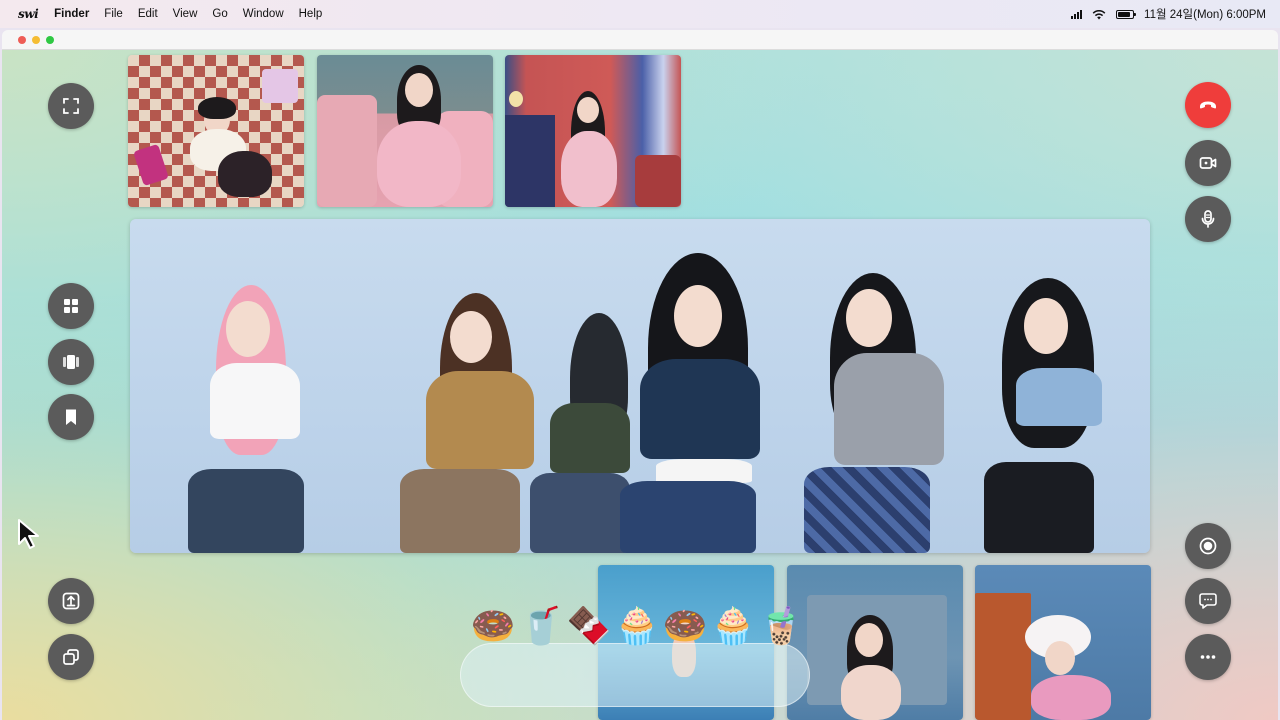 This screenshot has width=1280, height=720. What do you see at coordinates (635, 675) in the screenshot?
I see `sticker-tray` at bounding box center [635, 675].